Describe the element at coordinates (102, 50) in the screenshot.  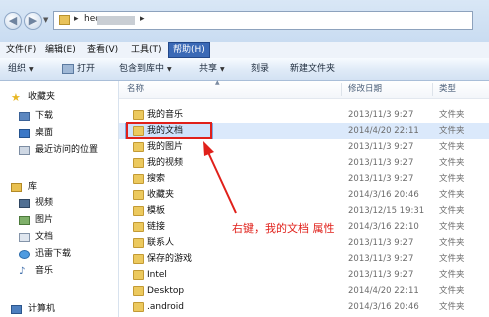
I see `menu-view: 查看(V)` at that location.